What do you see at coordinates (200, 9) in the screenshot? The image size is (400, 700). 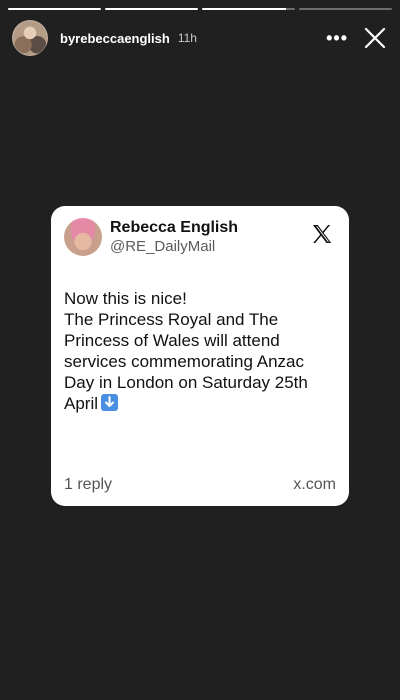 I see `story-progress-bars` at bounding box center [200, 9].